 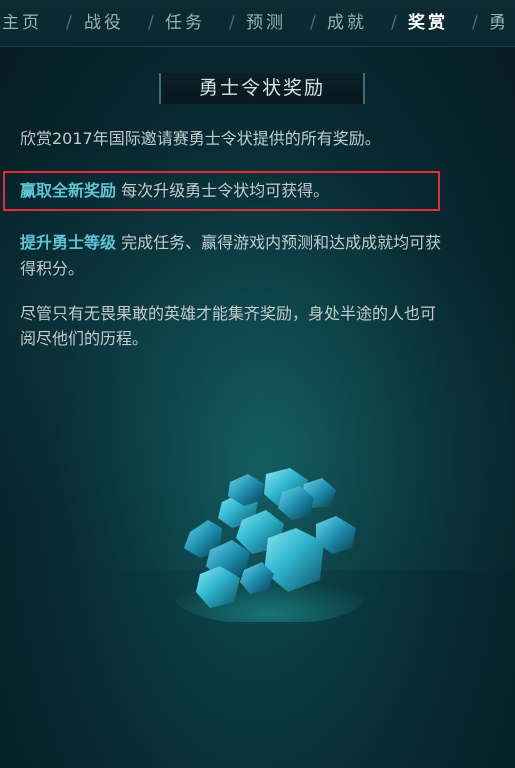 I want to click on nav-tab-campaign: 战役, so click(x=104, y=23).